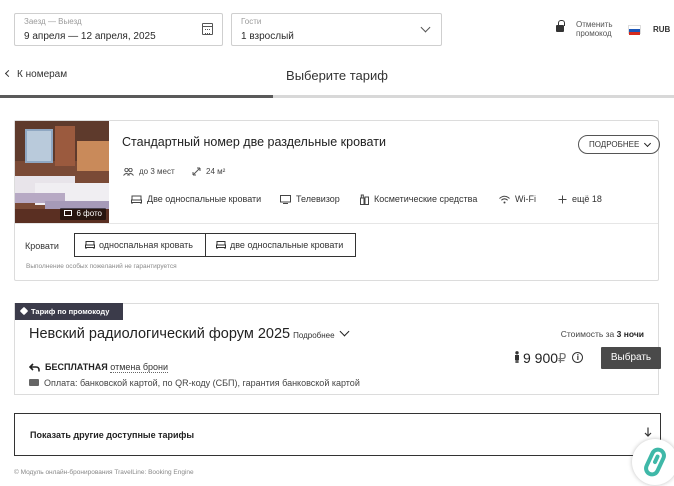 This screenshot has width=674, height=486. What do you see at coordinates (648, 432) in the screenshot?
I see `arrow-down-icon` at bounding box center [648, 432].